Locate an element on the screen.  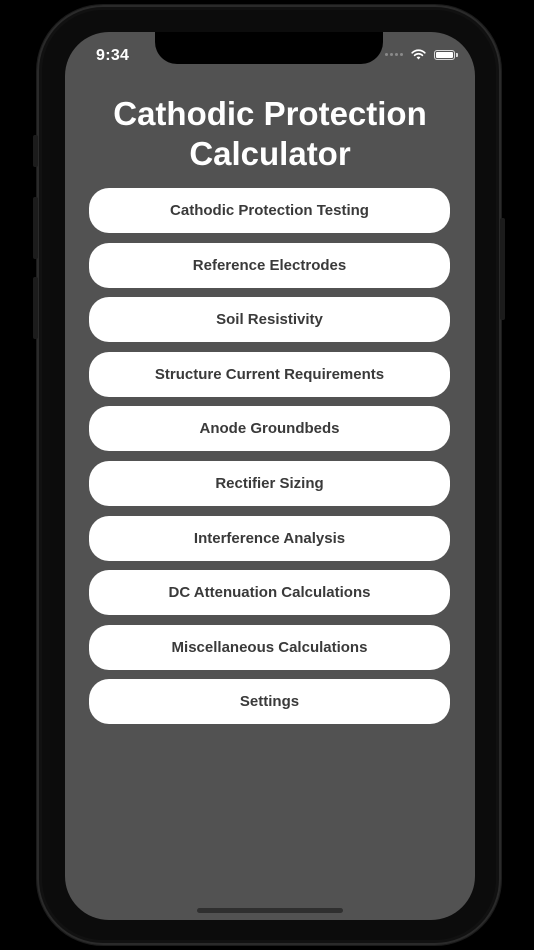
title-line-1: Cathodic Protection is located at coordinates (270, 113).